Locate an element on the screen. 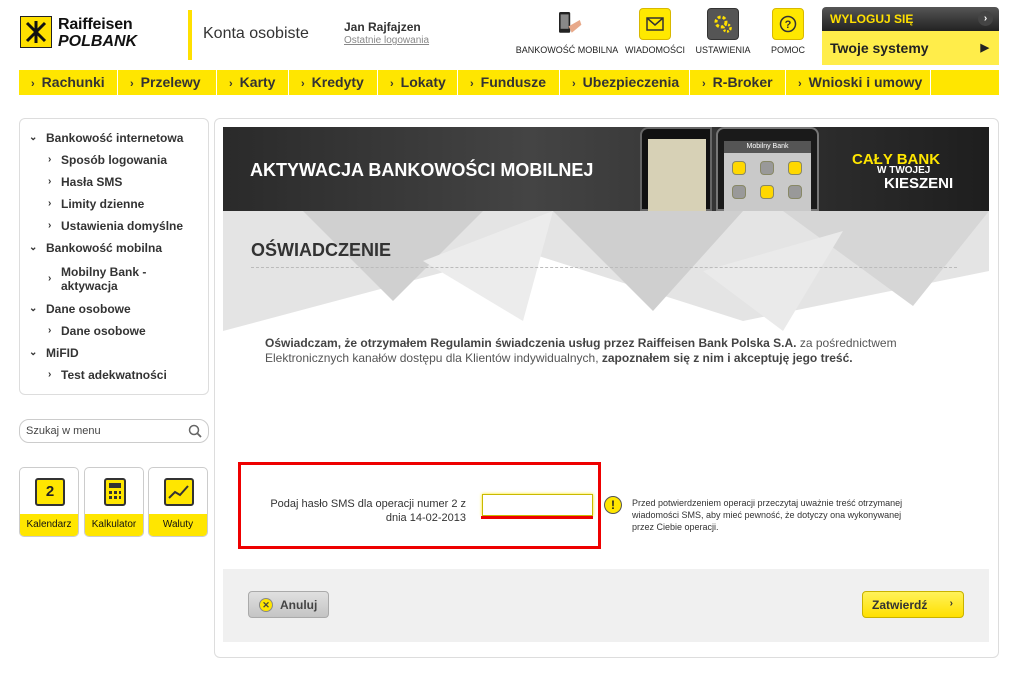 This screenshot has height=675, width=1016. confirm-button: Zatwierdź › is located at coordinates (913, 604).